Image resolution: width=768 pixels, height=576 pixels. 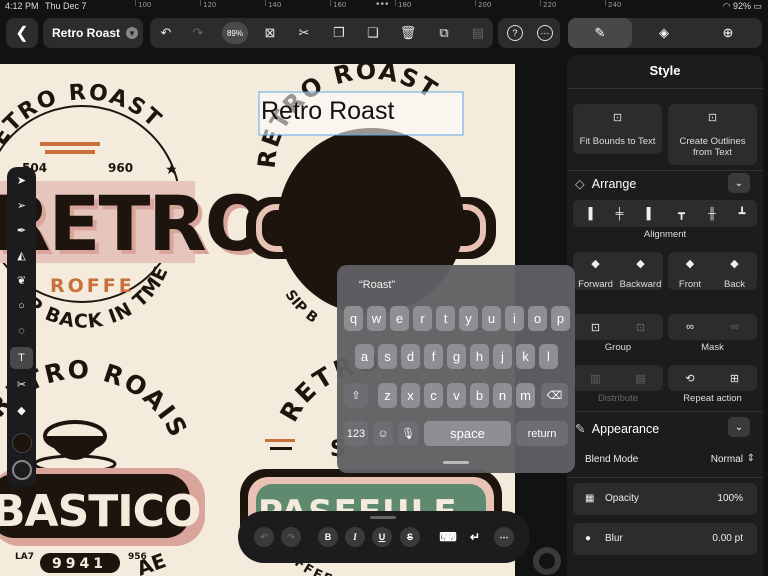 I want to click on brush-tool-icon: ❦, so click(x=21, y=280).